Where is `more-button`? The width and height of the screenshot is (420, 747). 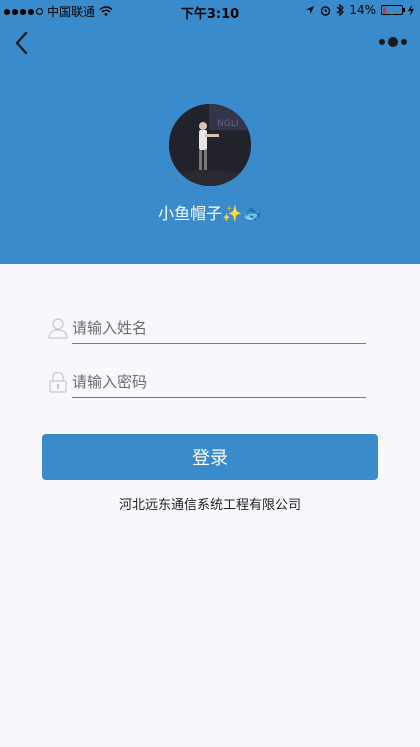
more-button is located at coordinates (393, 42).